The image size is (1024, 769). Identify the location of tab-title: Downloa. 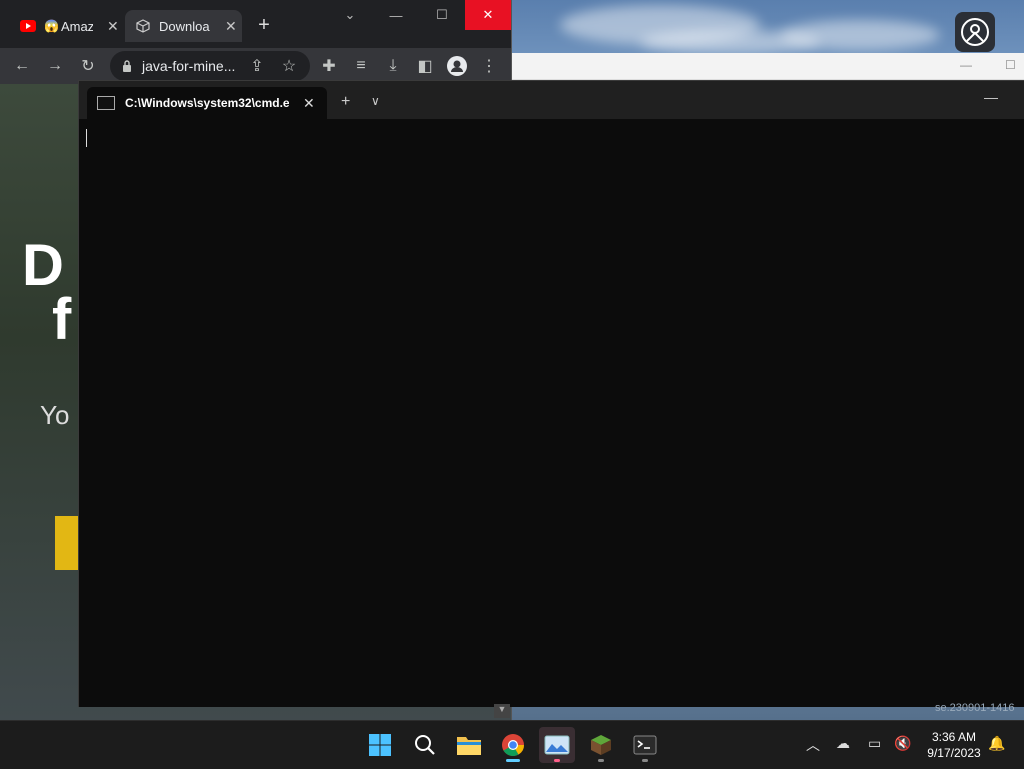
(184, 26).